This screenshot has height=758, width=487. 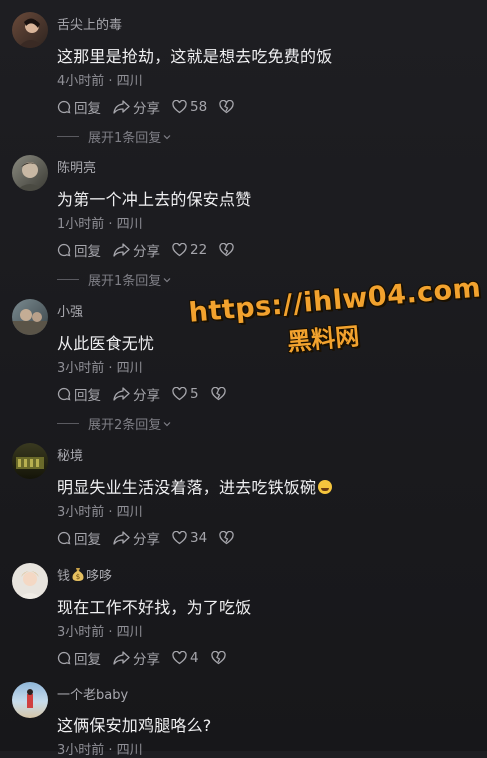 What do you see at coordinates (195, 56) in the screenshot?
I see `comment-text: 这那里是抢劫，这就是想去吃免费的饭` at bounding box center [195, 56].